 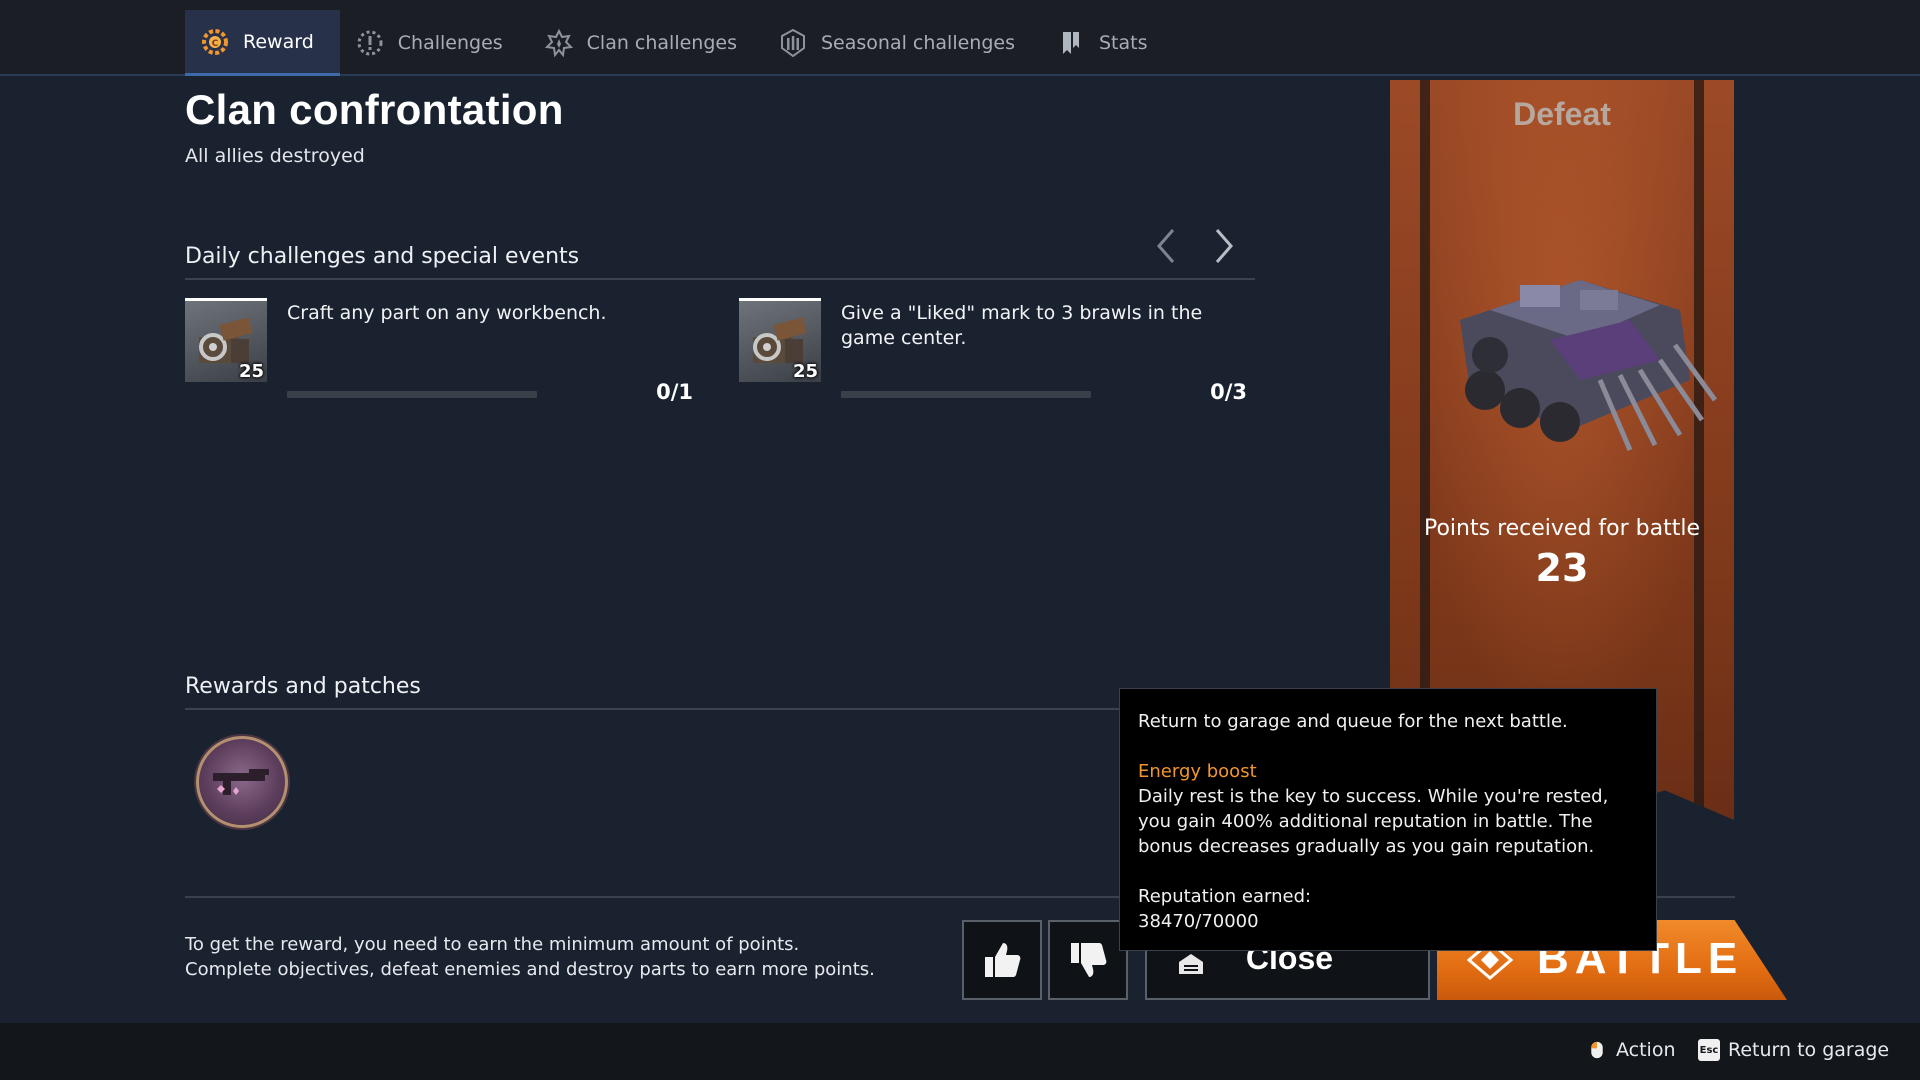 What do you see at coordinates (720, 262) in the screenshot?
I see `daily-challenges-heading: Daily challenges and special events` at bounding box center [720, 262].